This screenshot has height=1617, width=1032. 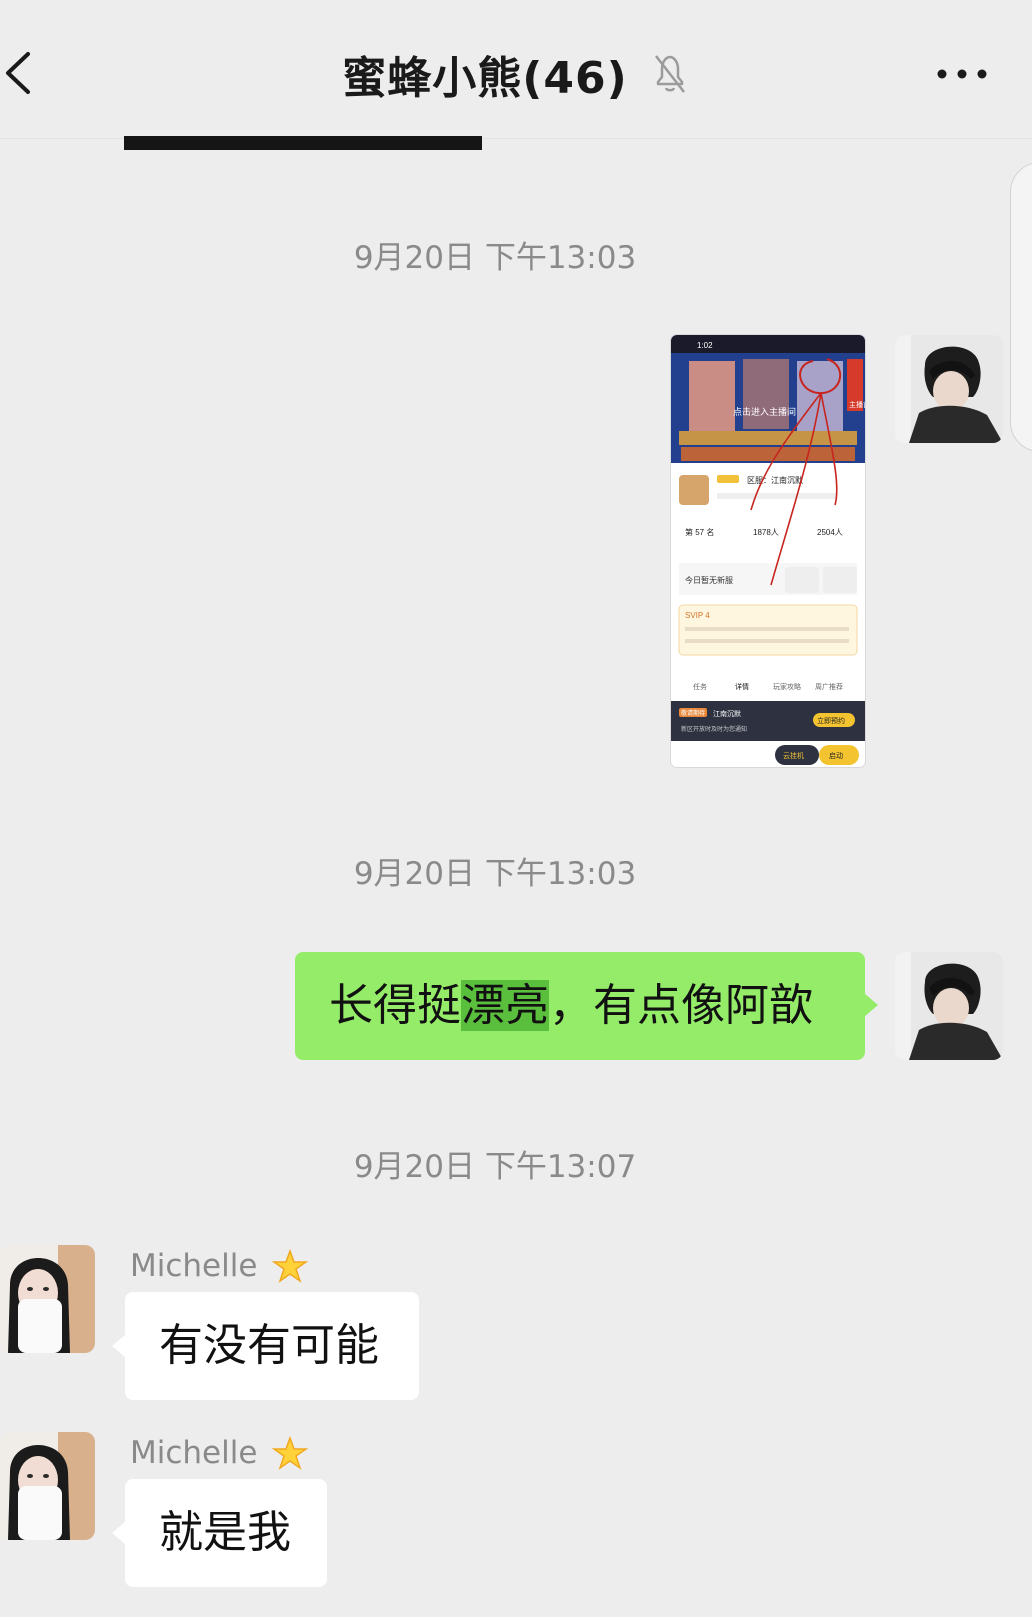 I want to click on new-server-text: 今日暂无新服, so click(x=709, y=580).